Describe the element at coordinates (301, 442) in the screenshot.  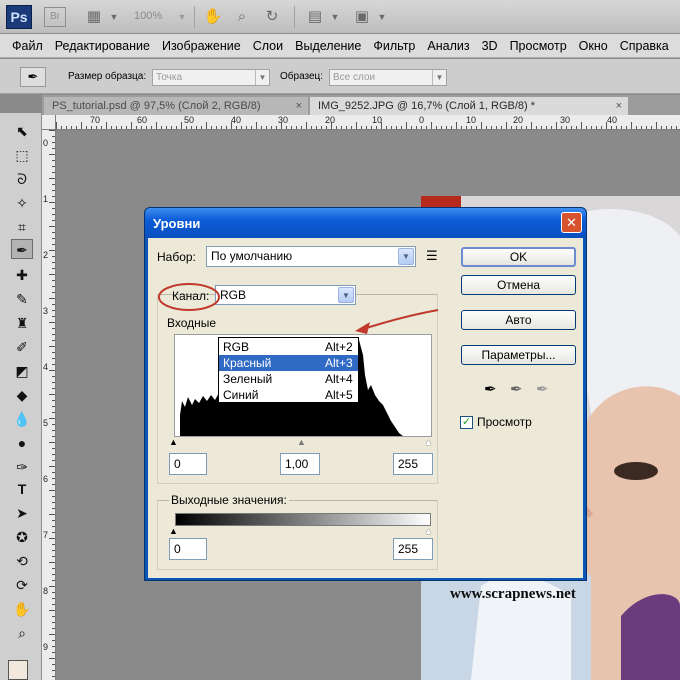
I see `gamma-slider: ▲` at that location.